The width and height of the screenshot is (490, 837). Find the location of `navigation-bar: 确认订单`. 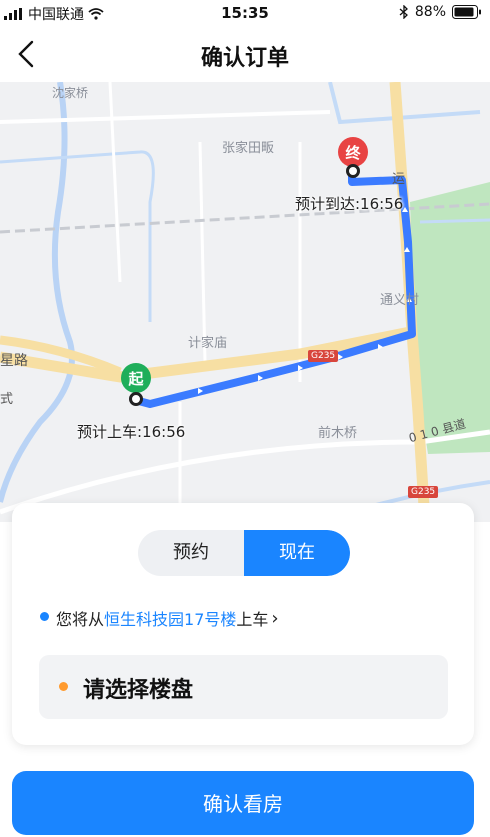

navigation-bar: 确认订单 is located at coordinates (245, 55).